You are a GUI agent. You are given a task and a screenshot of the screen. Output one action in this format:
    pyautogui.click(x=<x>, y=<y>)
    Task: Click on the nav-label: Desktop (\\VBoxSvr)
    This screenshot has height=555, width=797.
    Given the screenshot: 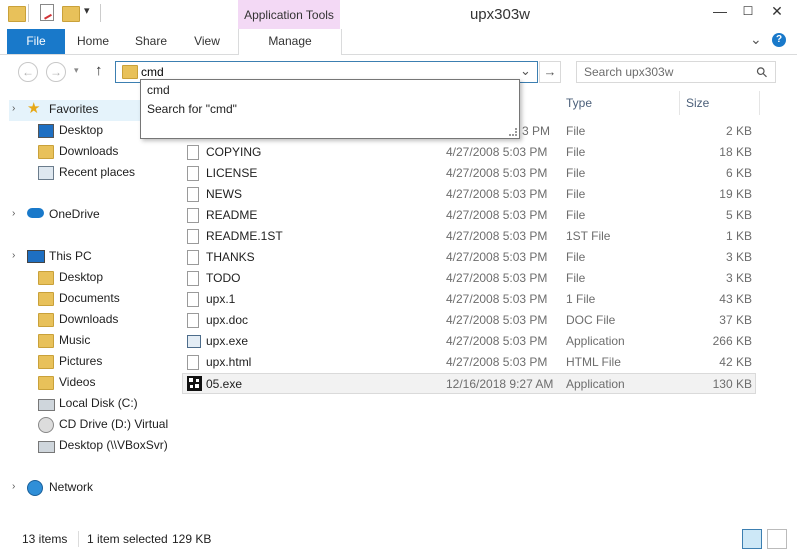 What is the action you would take?
    pyautogui.click(x=113, y=445)
    